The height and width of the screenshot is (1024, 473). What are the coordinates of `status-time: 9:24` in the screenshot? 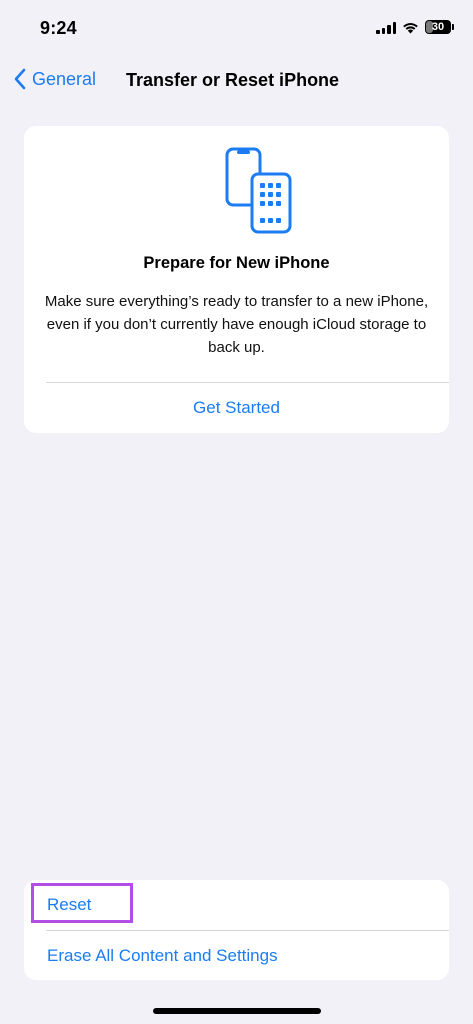 It's located at (58, 28).